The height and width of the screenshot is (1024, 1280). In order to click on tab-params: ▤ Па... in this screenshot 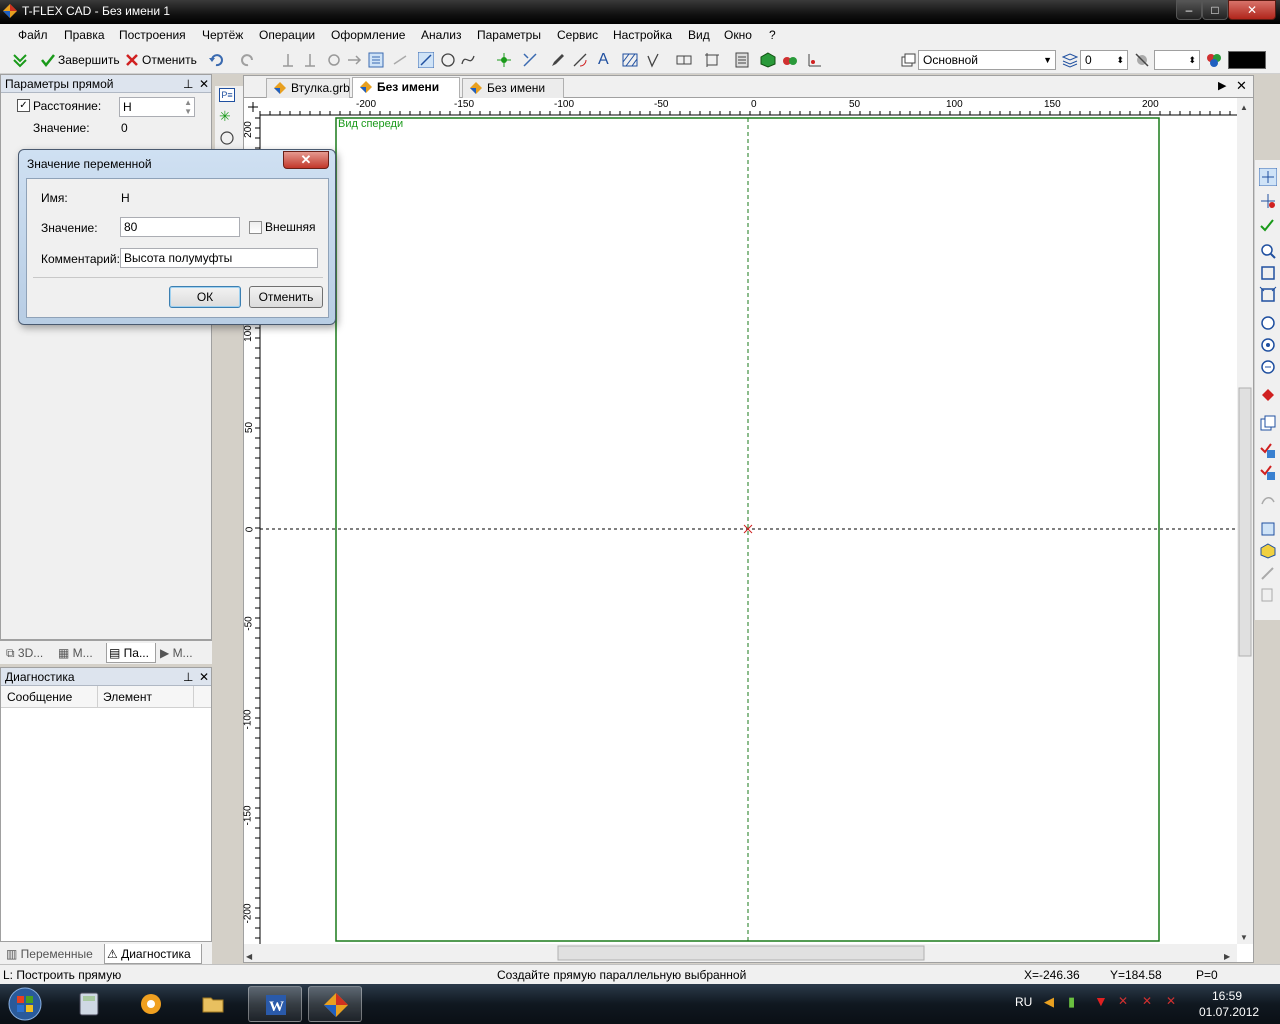, I will do `click(131, 653)`.